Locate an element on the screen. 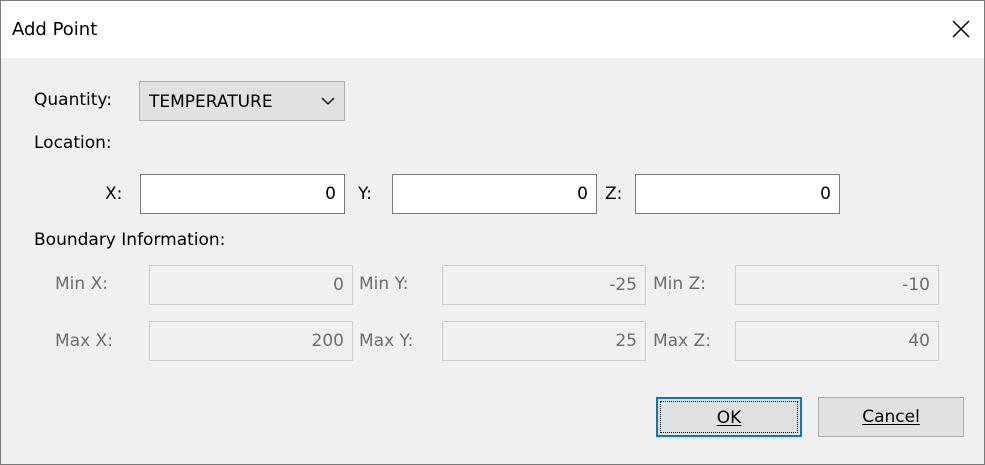  min-y-field: -25 is located at coordinates (544, 285).